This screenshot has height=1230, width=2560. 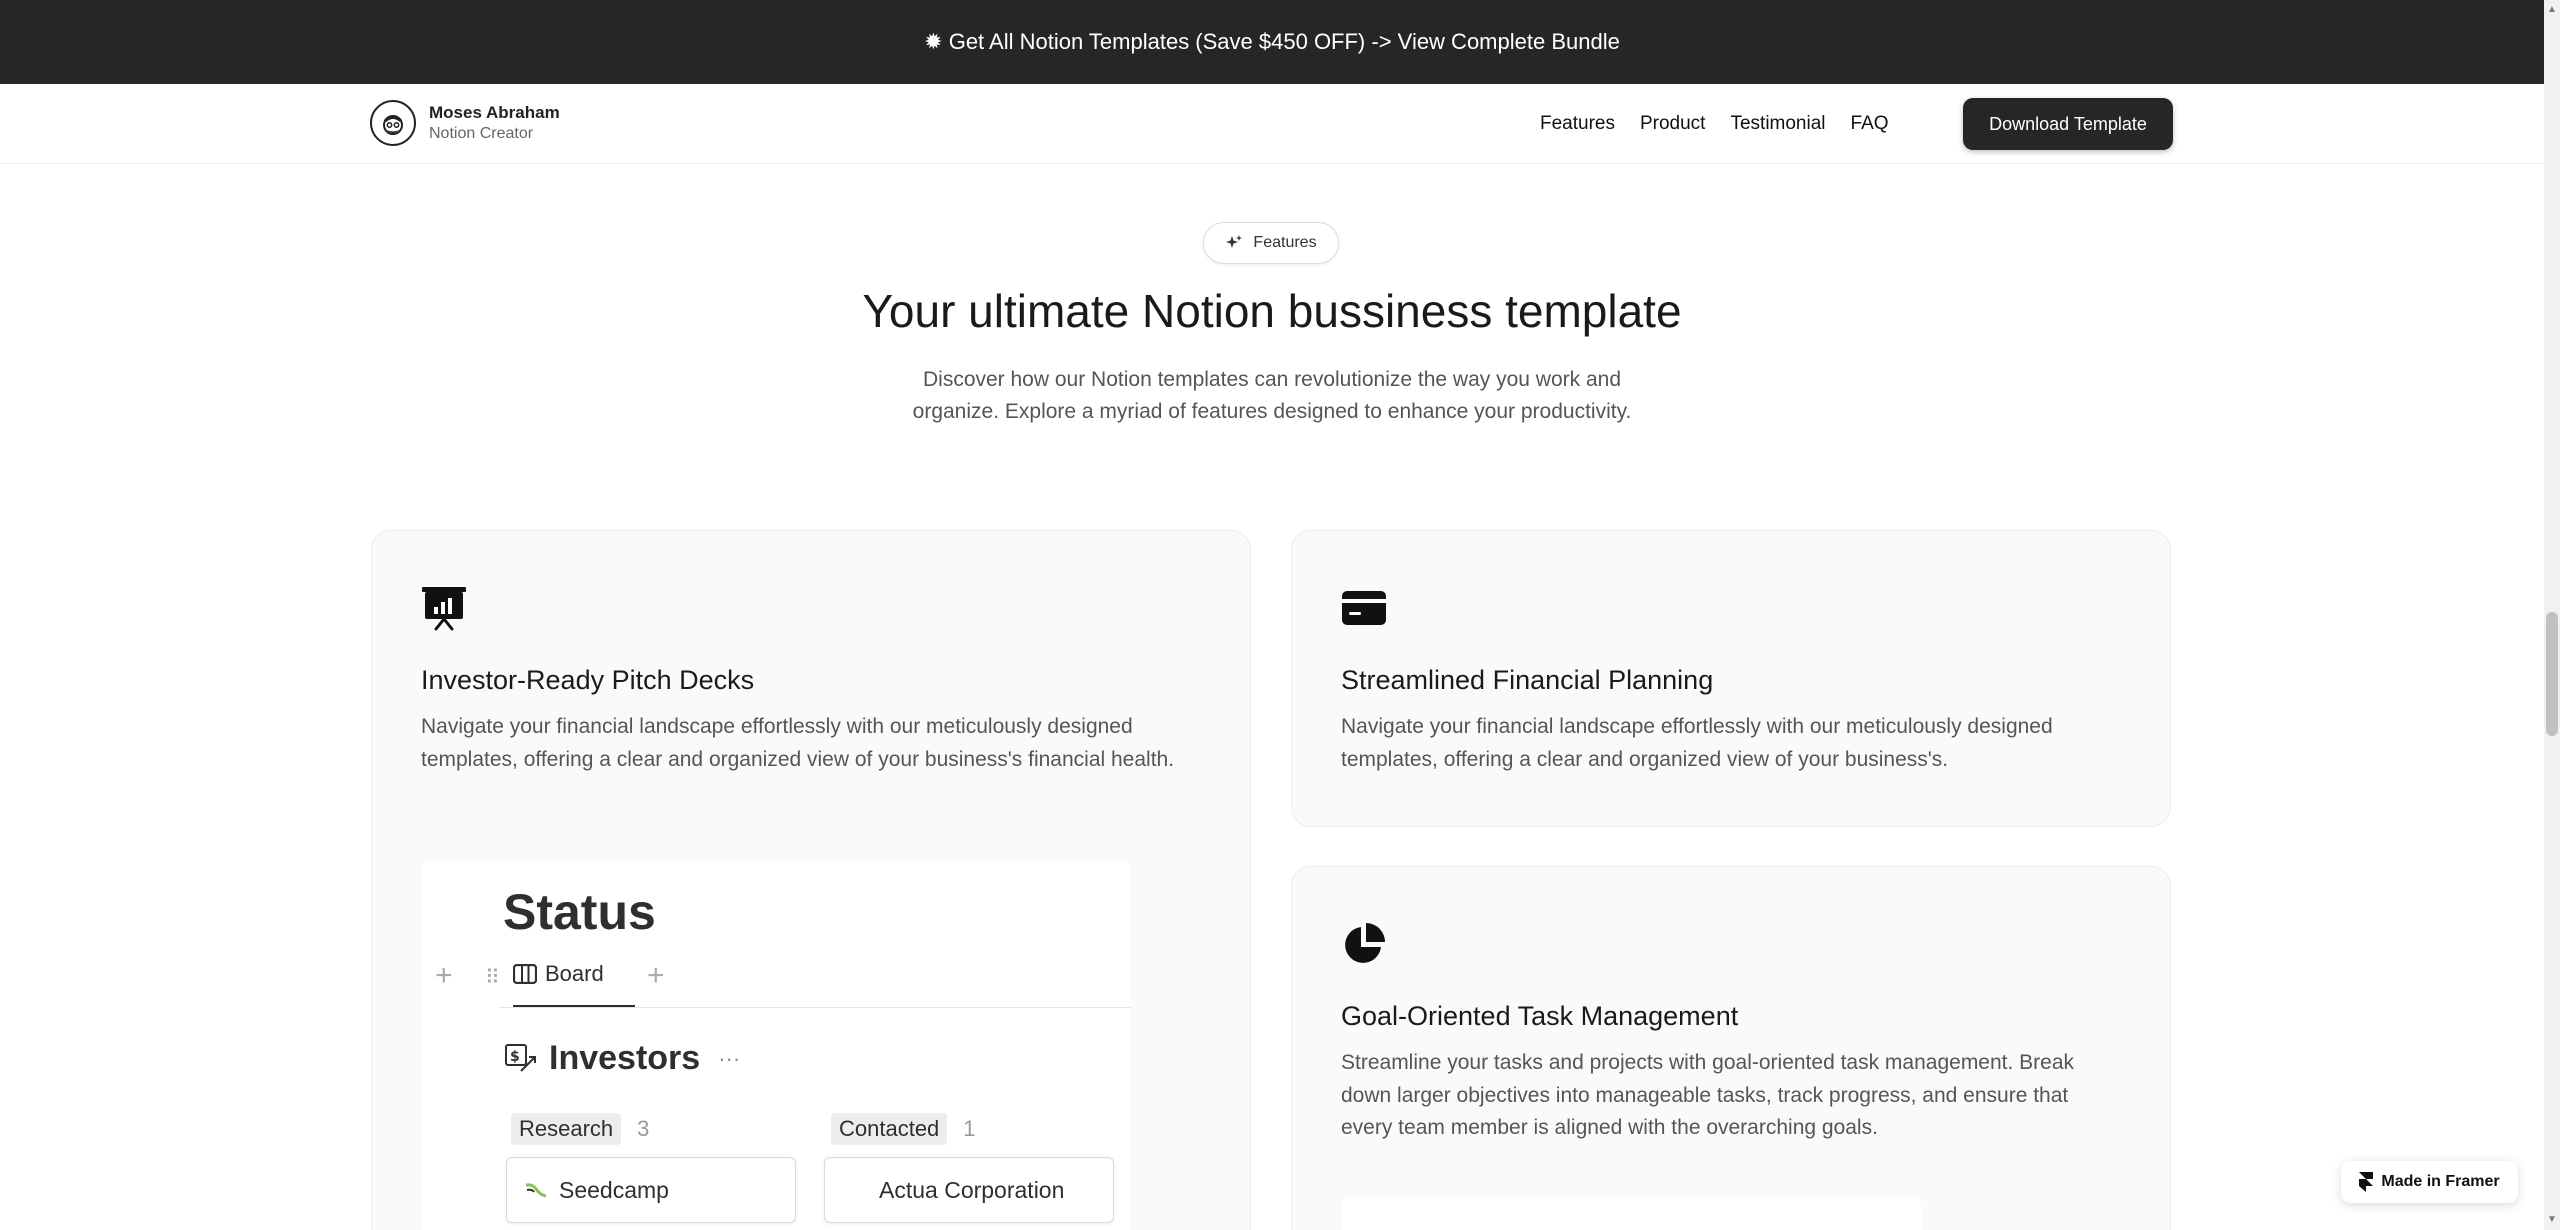 I want to click on tab-board: Board, so click(x=558, y=974).